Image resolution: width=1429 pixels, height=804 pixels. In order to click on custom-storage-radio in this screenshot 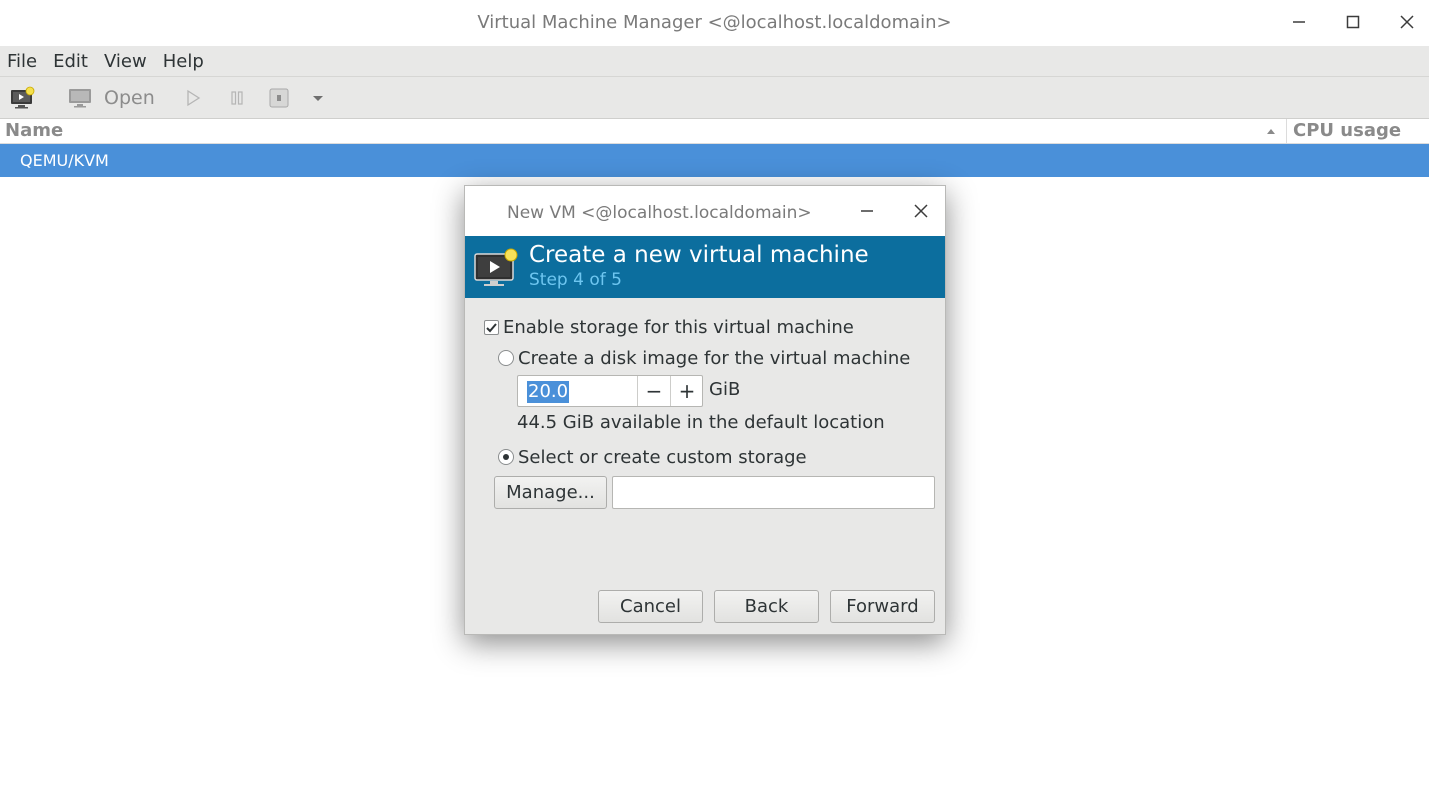, I will do `click(506, 457)`.